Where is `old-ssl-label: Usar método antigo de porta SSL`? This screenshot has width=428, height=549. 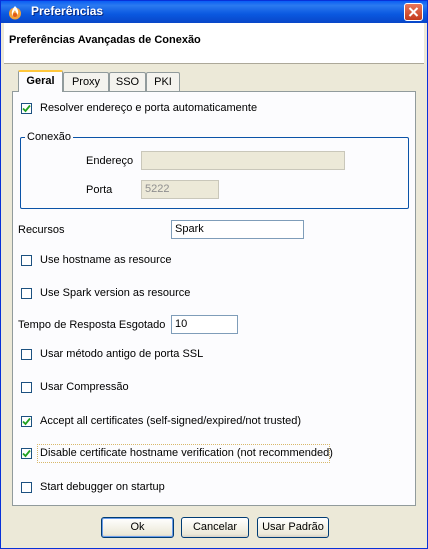
old-ssl-label: Usar método antigo de porta SSL is located at coordinates (122, 354).